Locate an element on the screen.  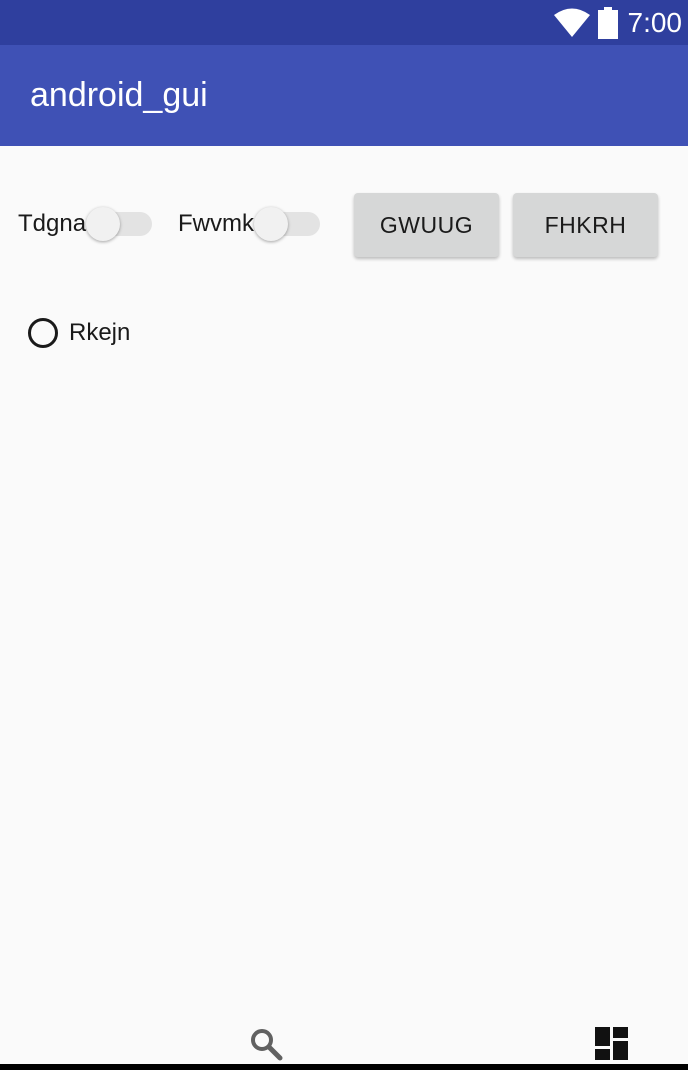
bottom-edge is located at coordinates (344, 1067).